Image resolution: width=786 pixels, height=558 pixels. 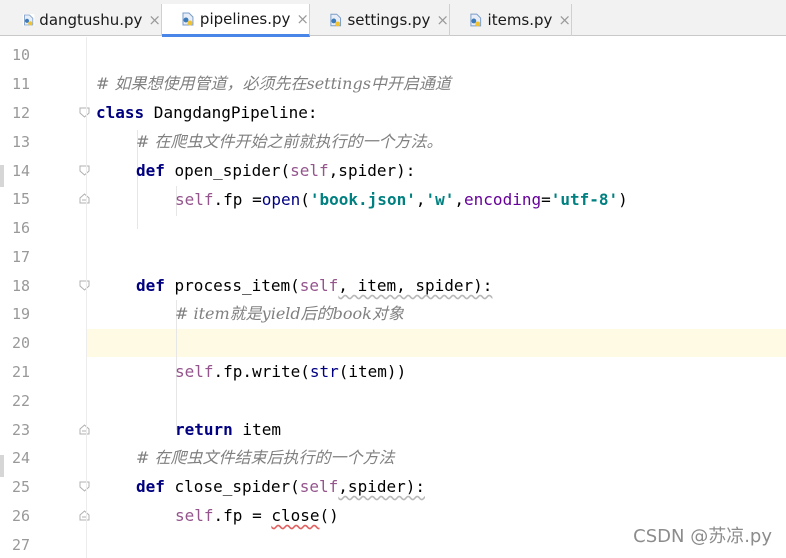 What do you see at coordinates (324, 371) in the screenshot?
I see `builtin-str: str` at bounding box center [324, 371].